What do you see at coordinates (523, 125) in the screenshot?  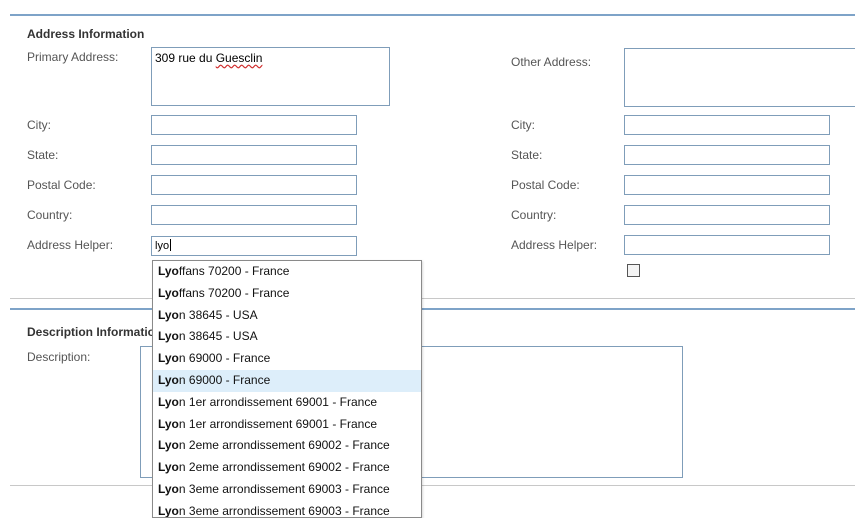 I see `other-city-label: City:` at bounding box center [523, 125].